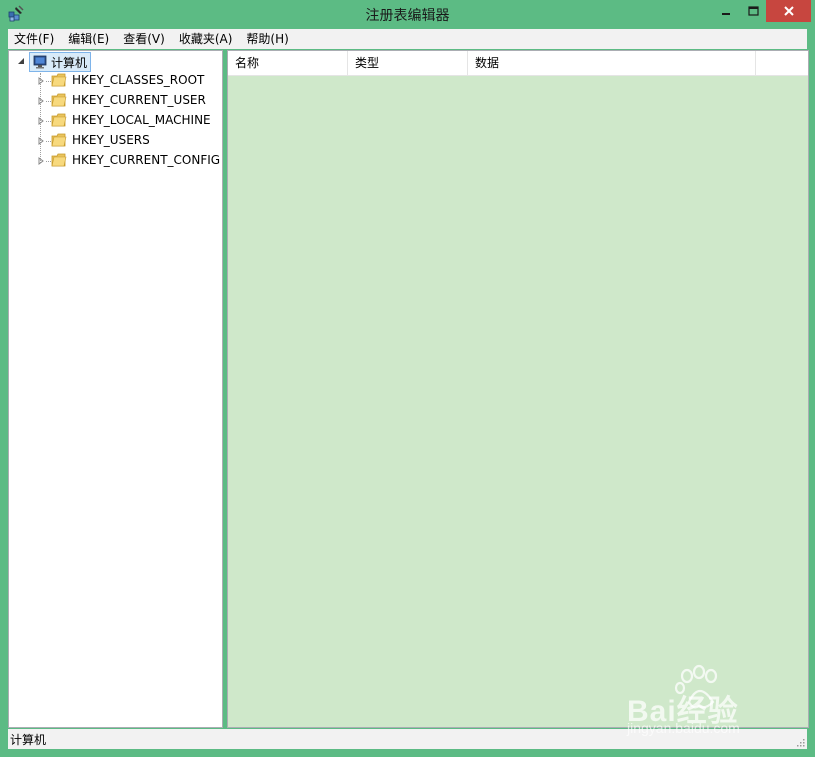 The image size is (815, 757). What do you see at coordinates (800, 742) in the screenshot?
I see `resize-grip-icon` at bounding box center [800, 742].